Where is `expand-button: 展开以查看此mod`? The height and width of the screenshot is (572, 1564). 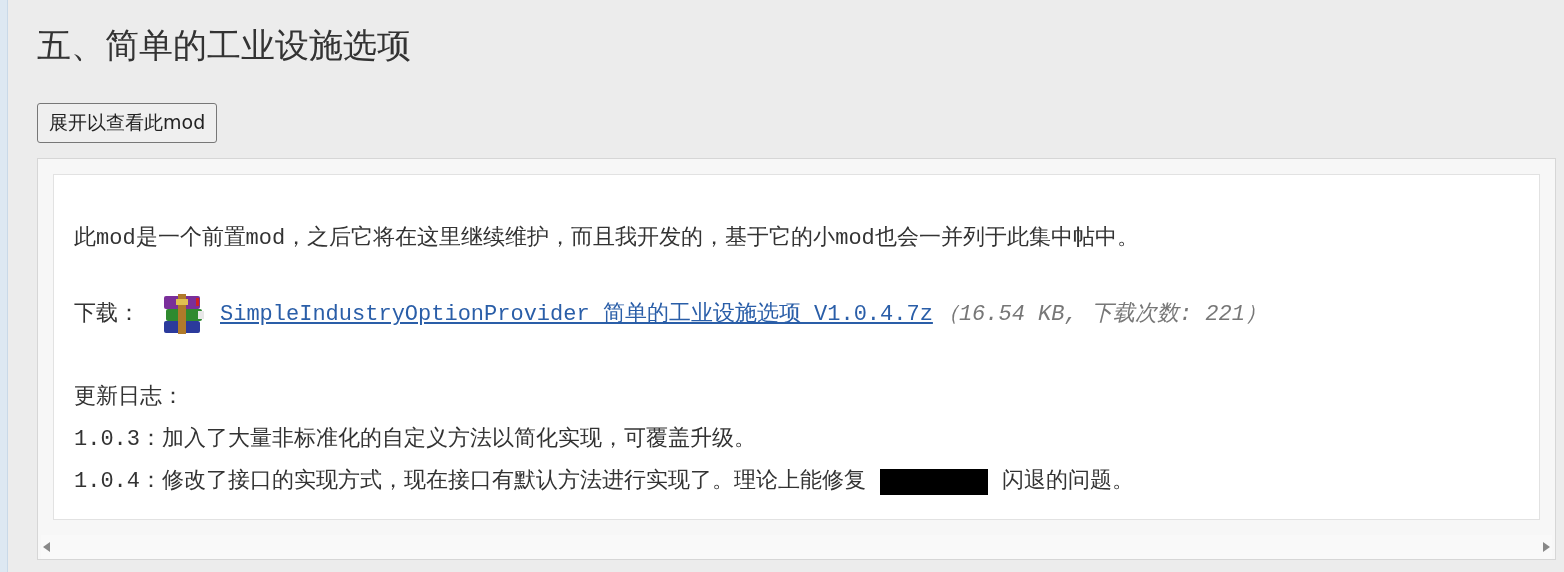
expand-button: 展开以查看此mod is located at coordinates (127, 123).